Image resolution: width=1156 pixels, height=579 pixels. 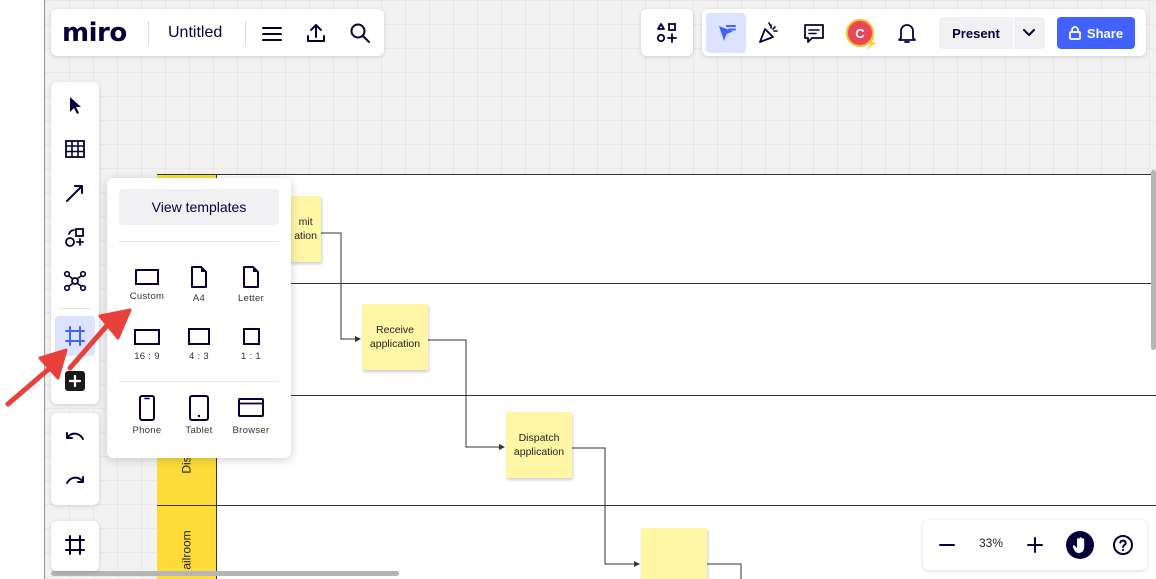 I want to click on shapes-icon, so click(x=74, y=237).